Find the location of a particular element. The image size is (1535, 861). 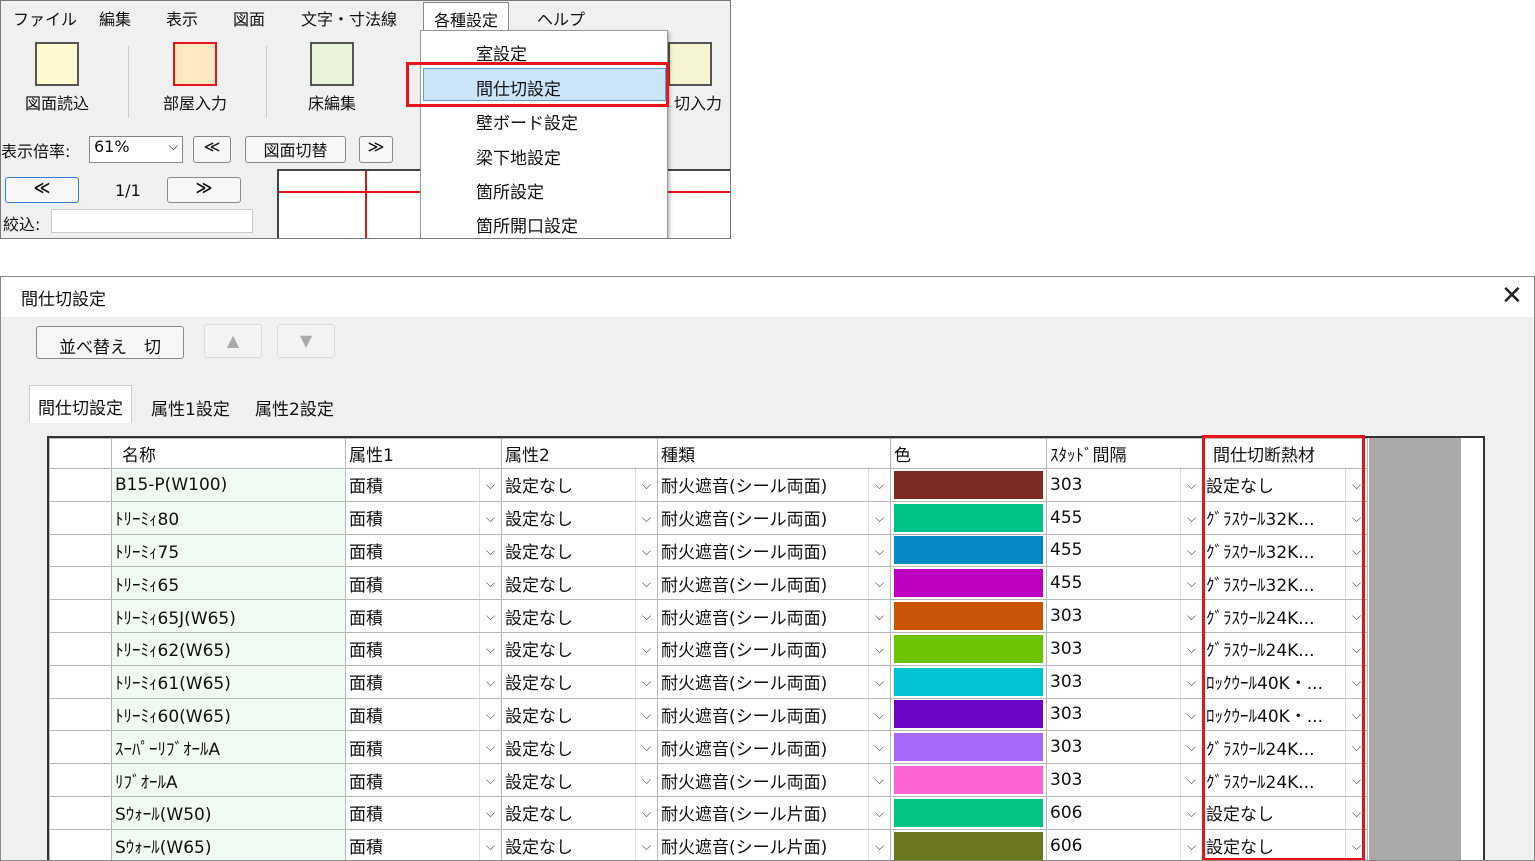

menu-settings: 各種設定 is located at coordinates (466, 16).